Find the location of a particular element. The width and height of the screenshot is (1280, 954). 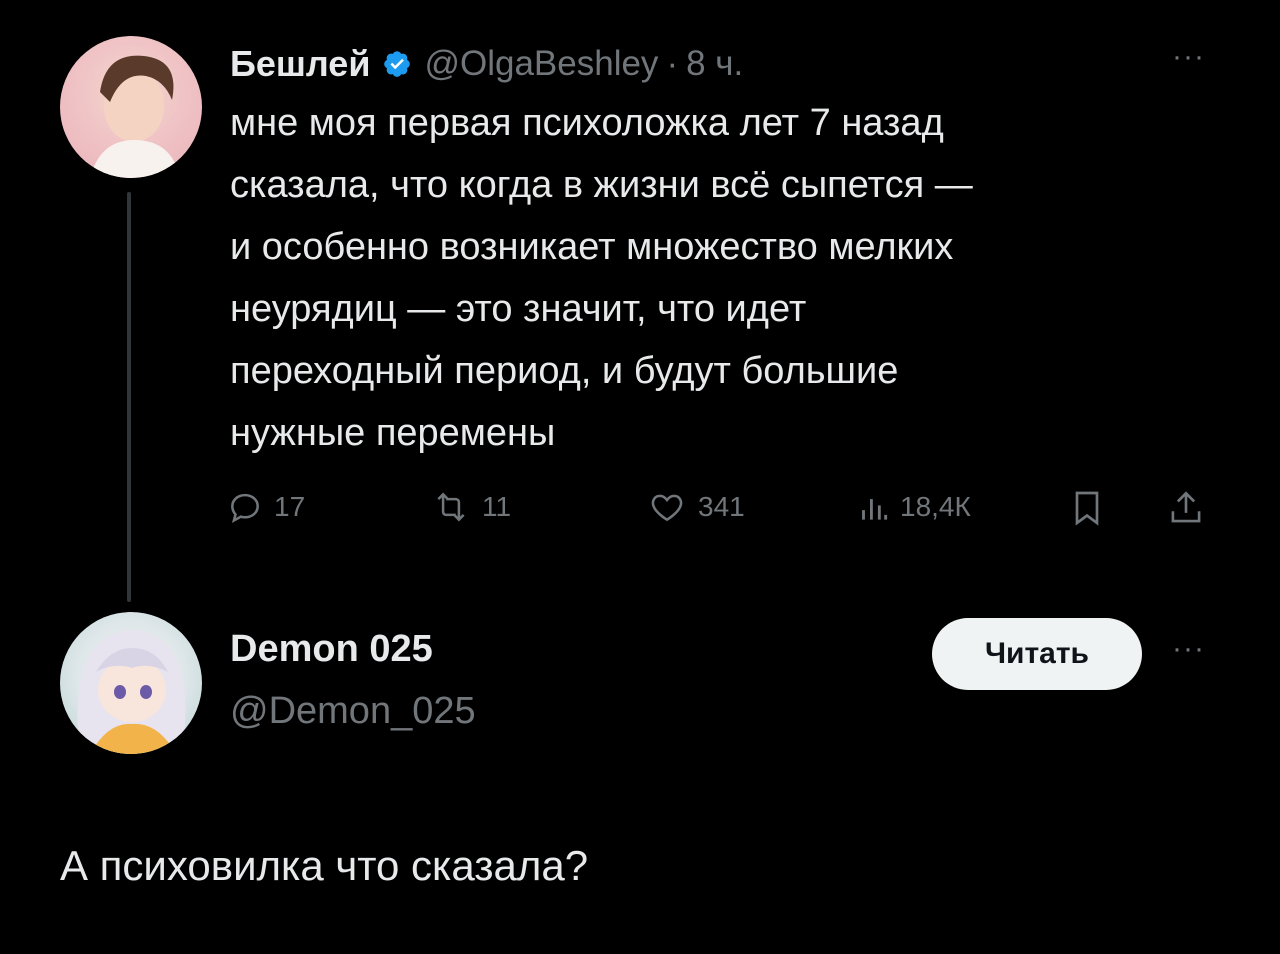

analytics-icon is located at coordinates (875, 509).